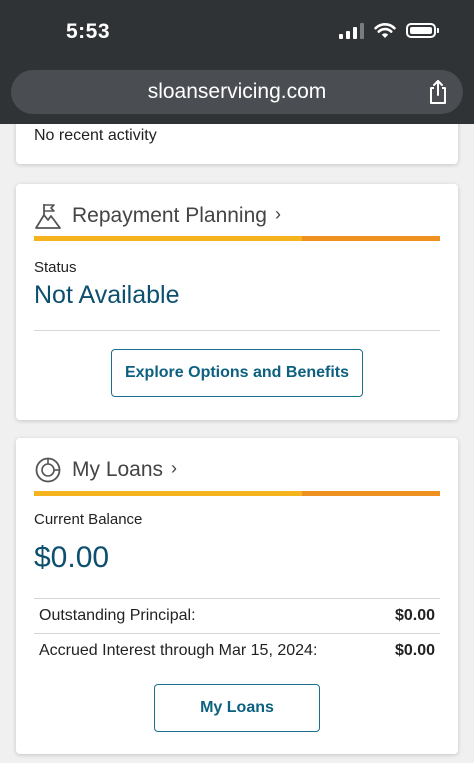 This screenshot has width=474, height=763. What do you see at coordinates (237, 373) in the screenshot?
I see `explore-options-button: Explore Options and Benefits` at bounding box center [237, 373].